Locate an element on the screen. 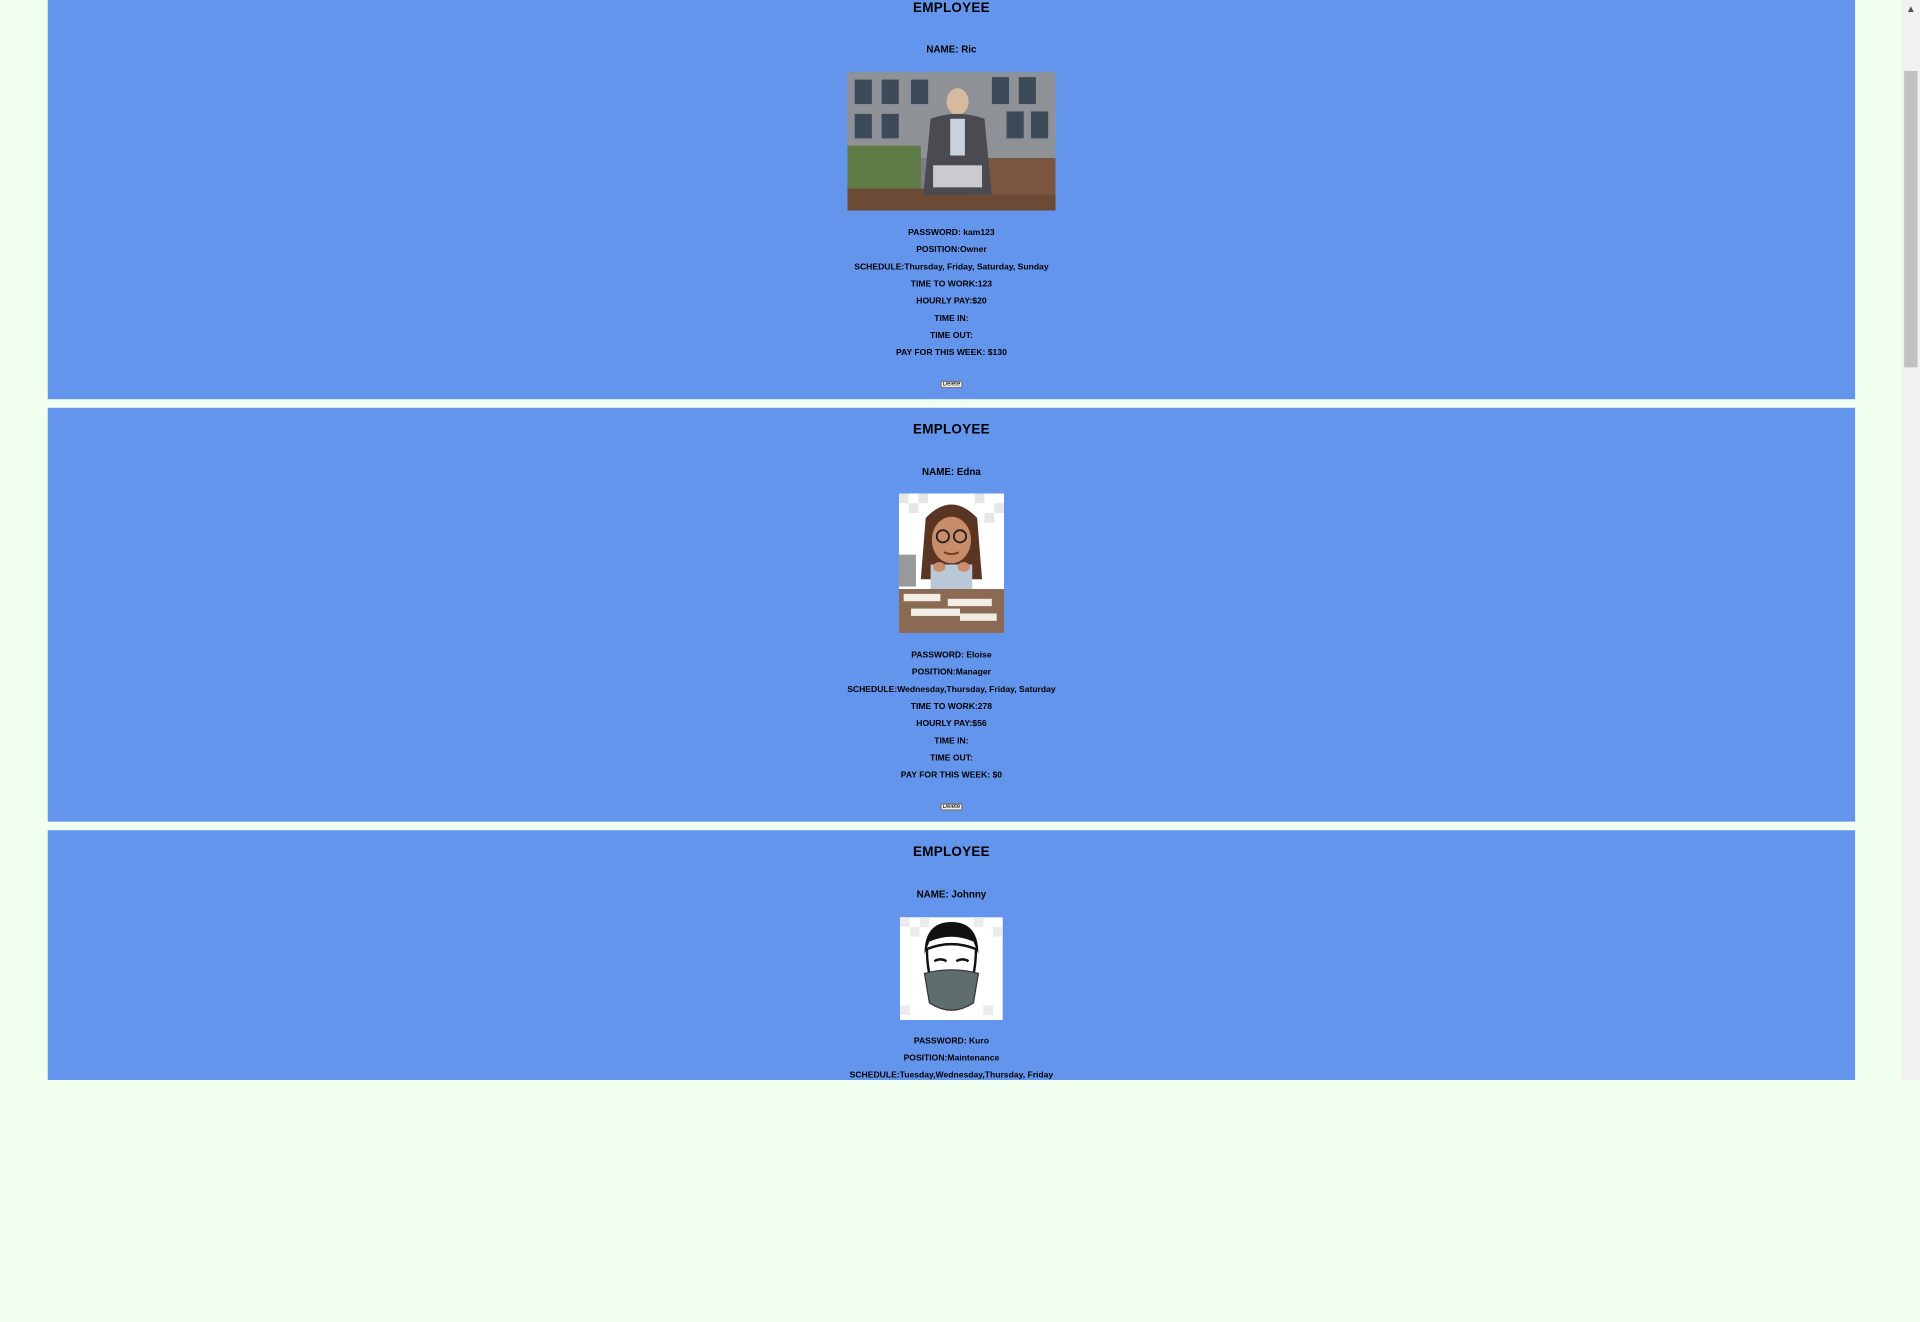 The image size is (1920, 1322). vertical-scrollbar: ▲ is located at coordinates (1910, 540).